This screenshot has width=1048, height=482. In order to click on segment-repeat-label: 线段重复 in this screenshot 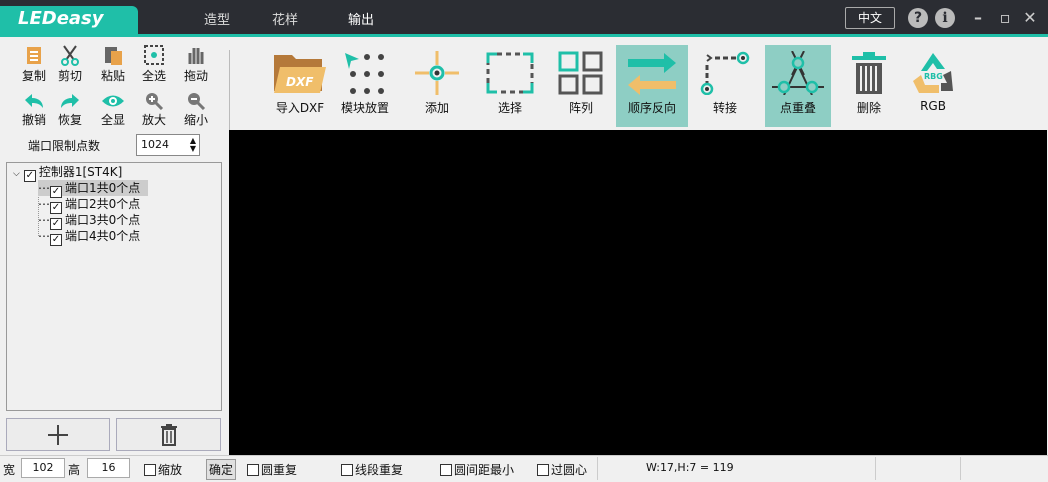, I will do `click(379, 470)`.